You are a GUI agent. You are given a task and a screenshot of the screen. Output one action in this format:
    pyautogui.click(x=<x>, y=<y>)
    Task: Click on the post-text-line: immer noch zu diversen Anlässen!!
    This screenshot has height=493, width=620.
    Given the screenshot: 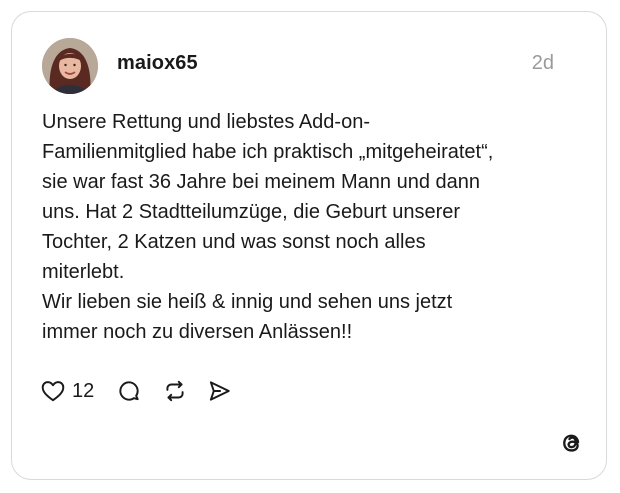 What is the action you would take?
    pyautogui.click(x=197, y=332)
    